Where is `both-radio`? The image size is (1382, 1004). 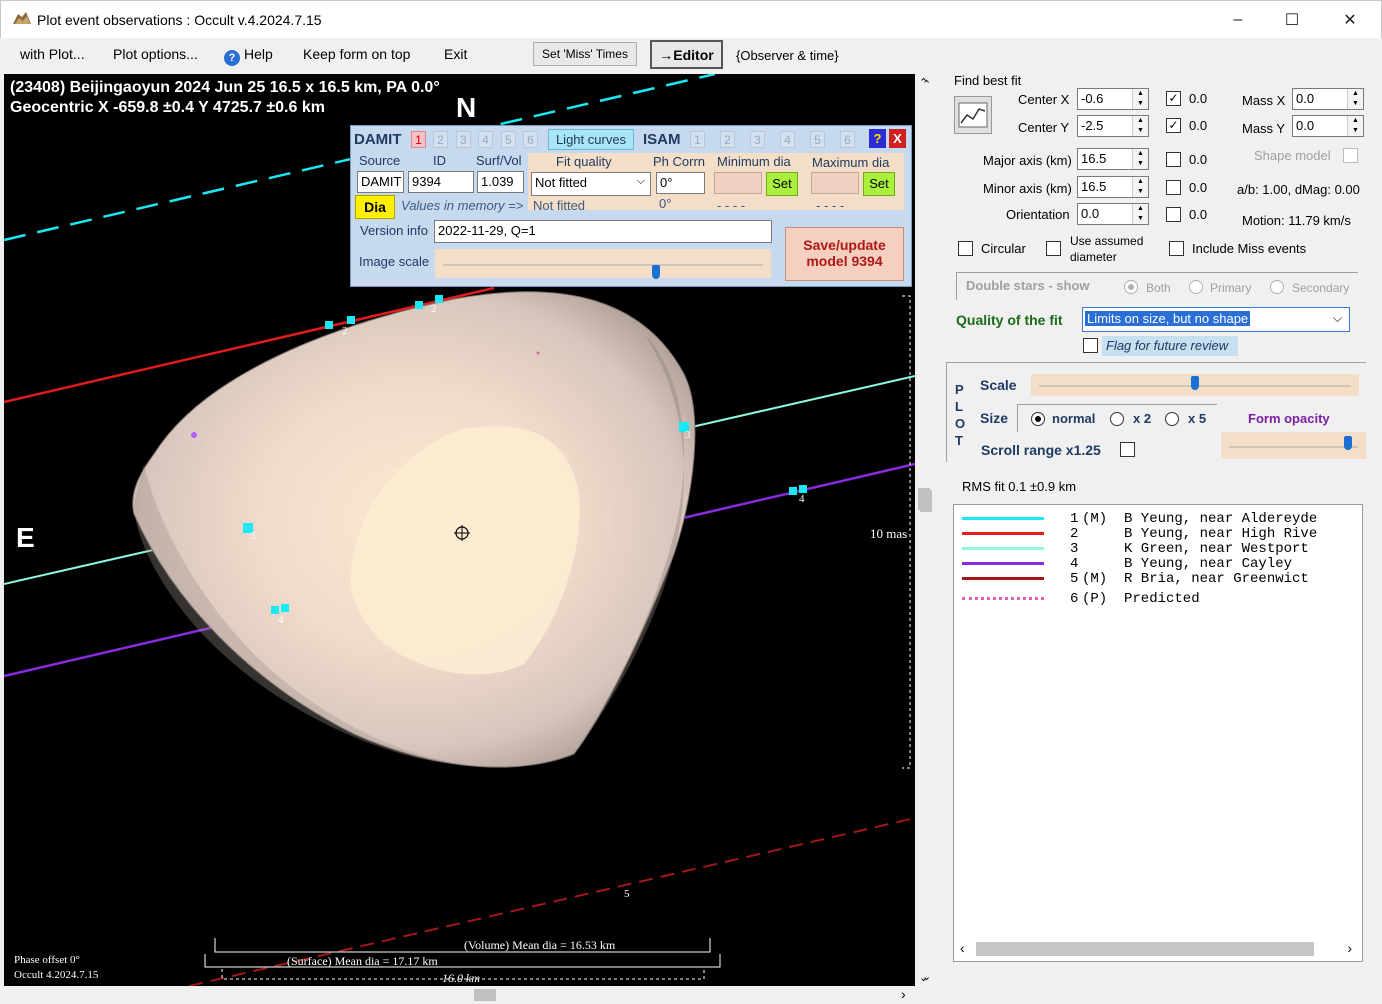 both-radio is located at coordinates (1131, 287).